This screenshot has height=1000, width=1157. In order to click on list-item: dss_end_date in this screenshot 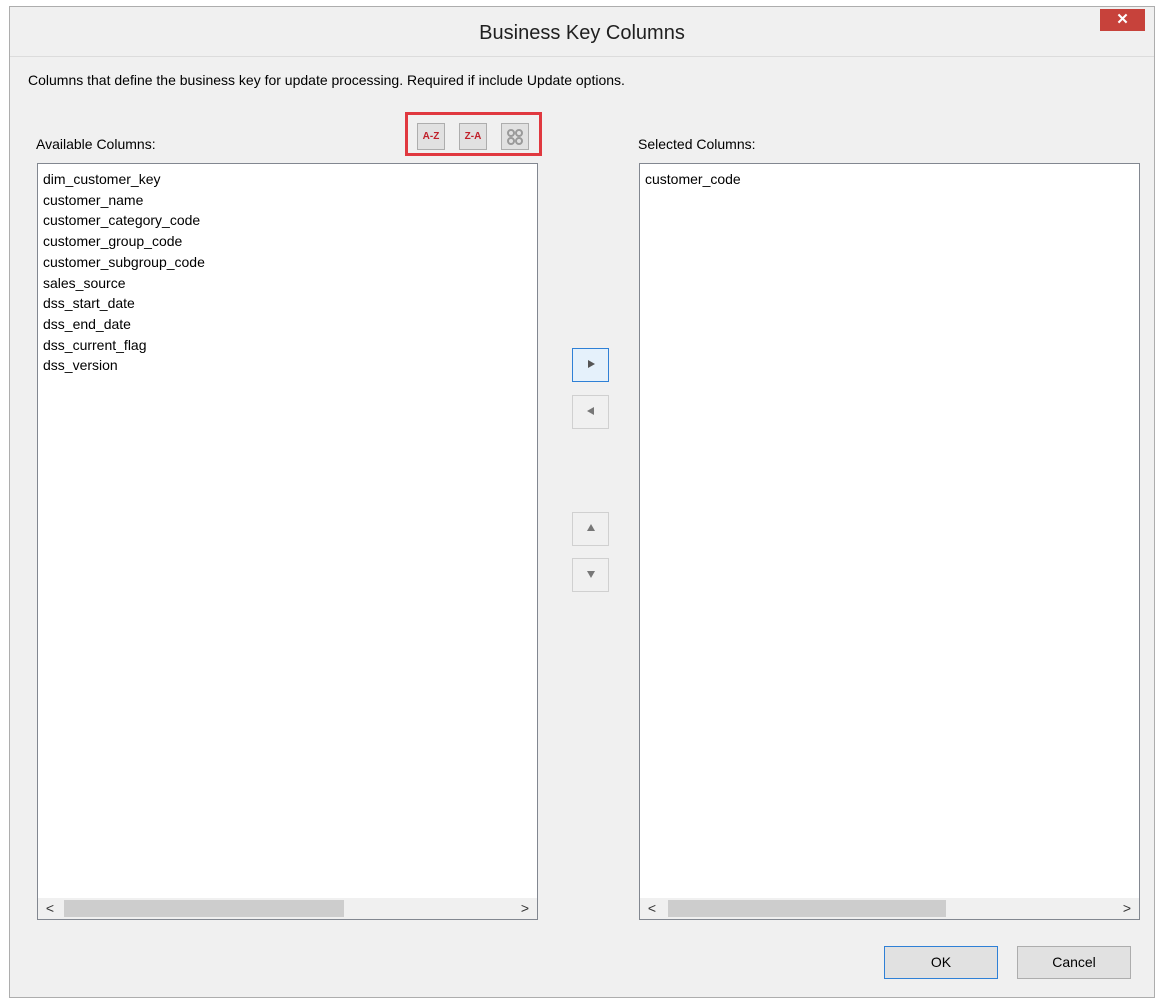, I will do `click(124, 324)`.